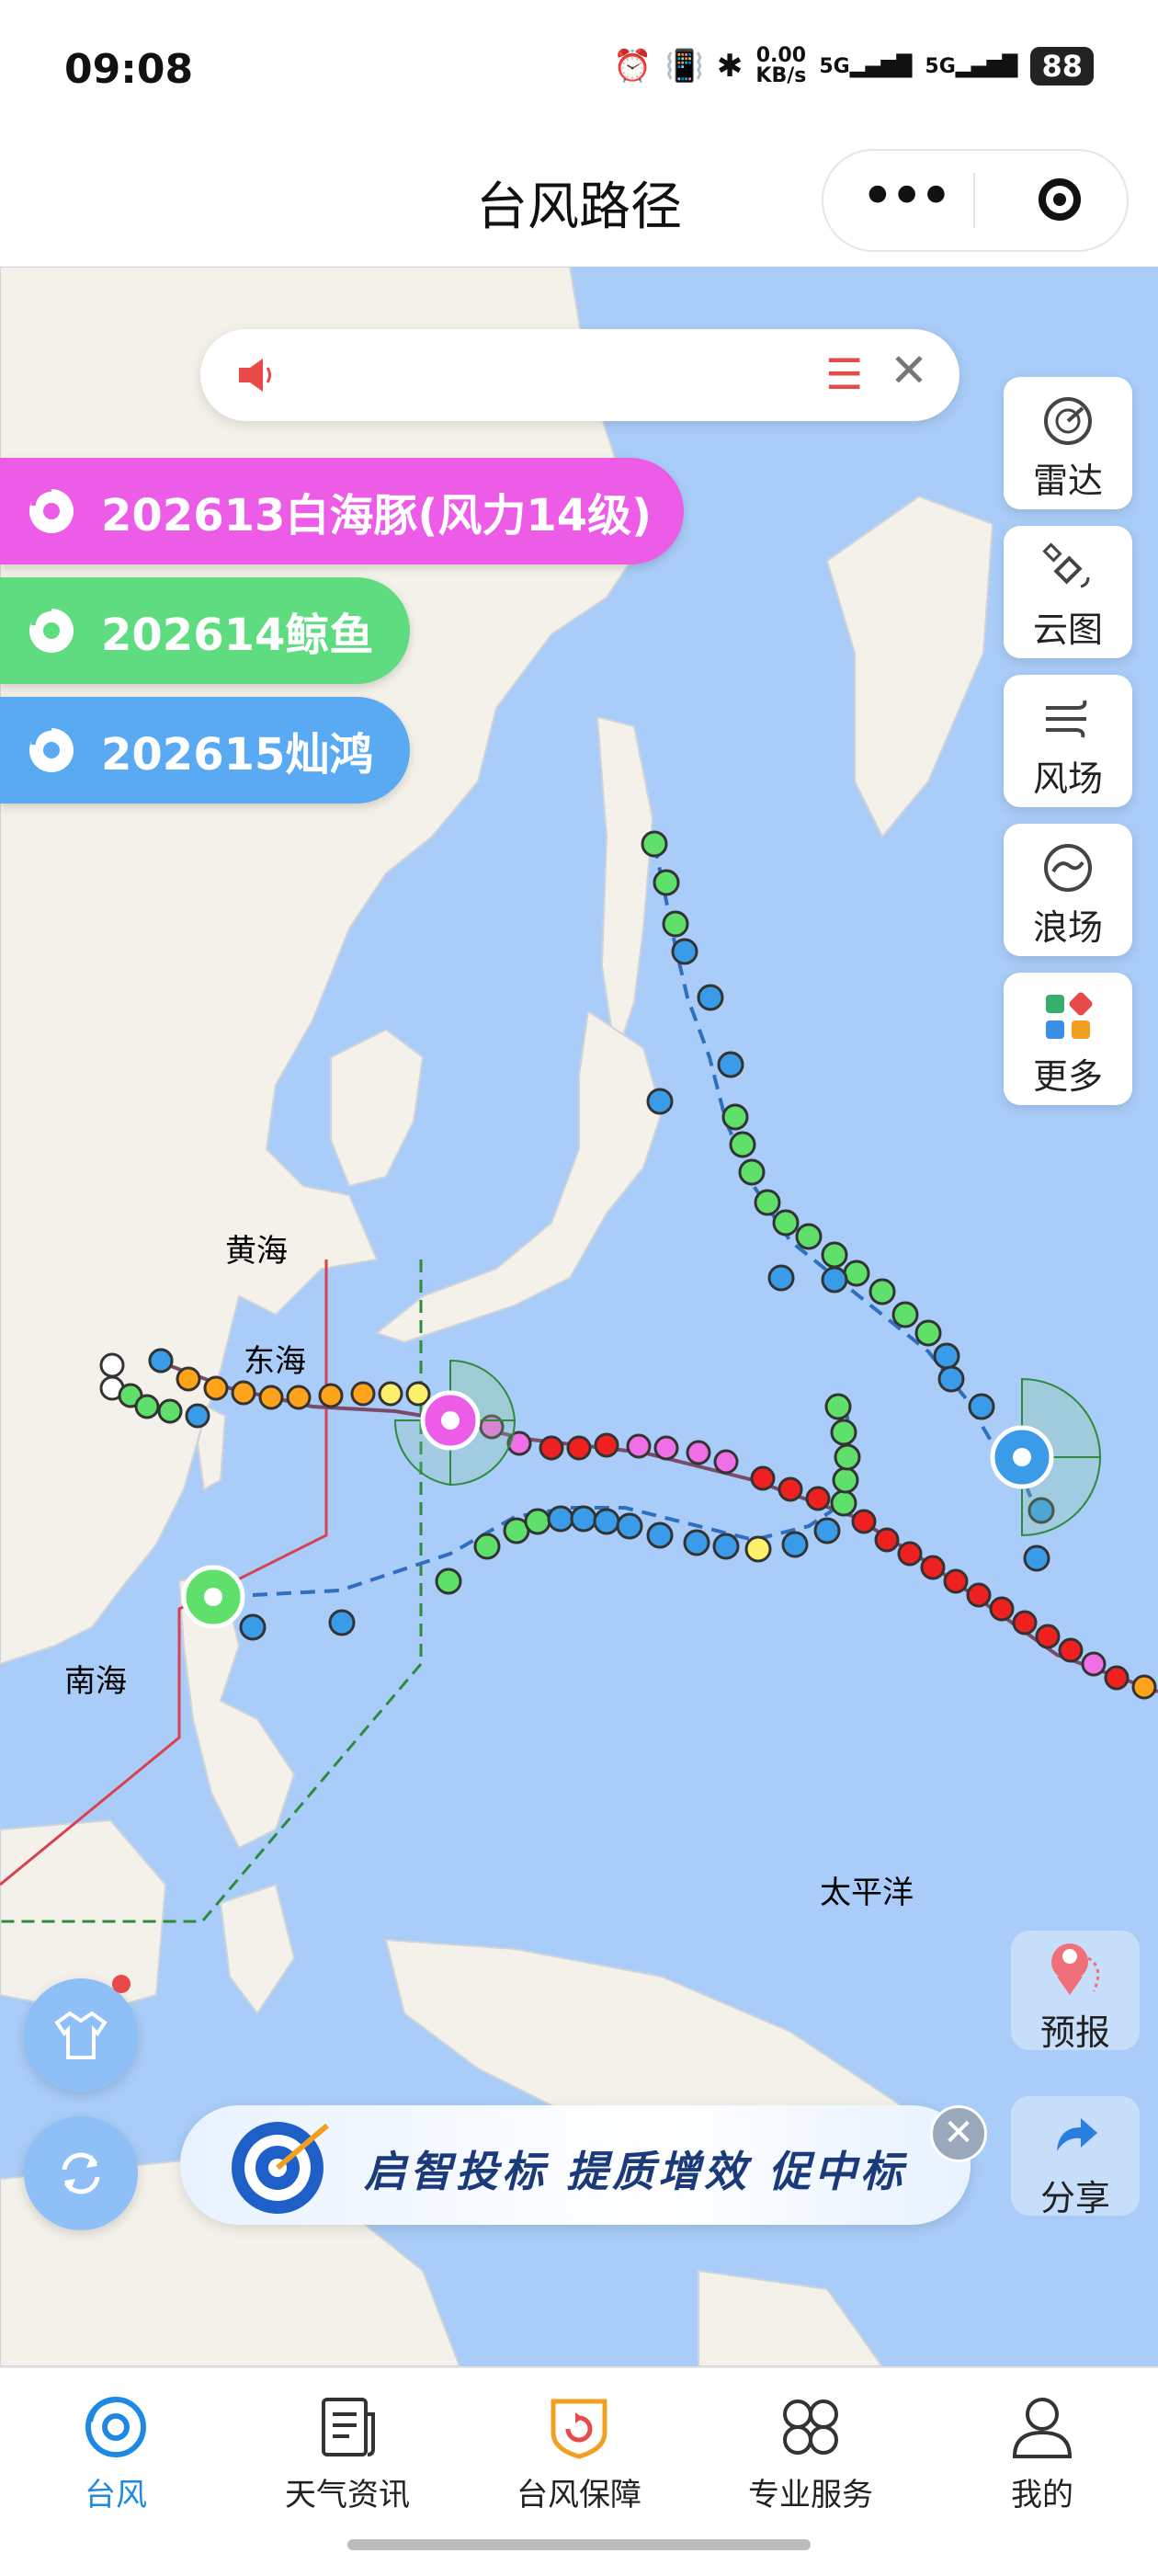  What do you see at coordinates (348, 2427) in the screenshot?
I see `news-icon` at bounding box center [348, 2427].